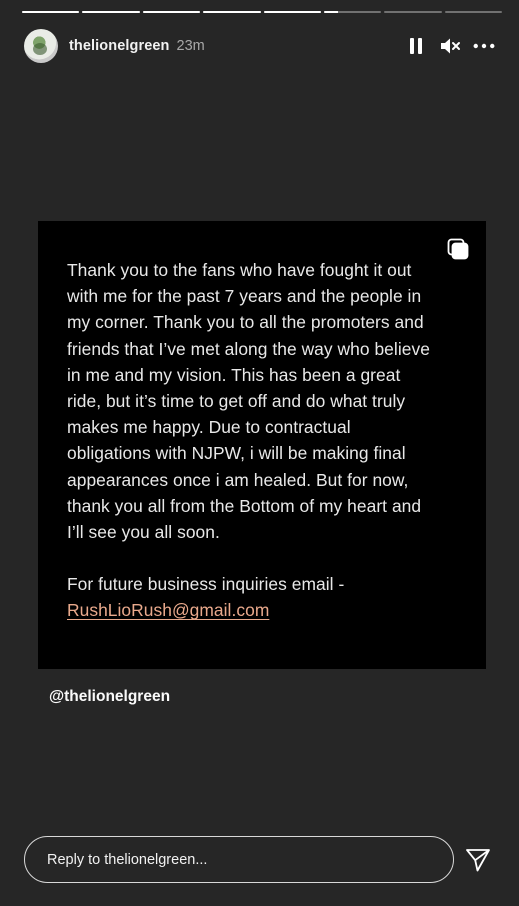  What do you see at coordinates (206, 584) in the screenshot?
I see `inquiry-label: For future business inquiries email -` at bounding box center [206, 584].